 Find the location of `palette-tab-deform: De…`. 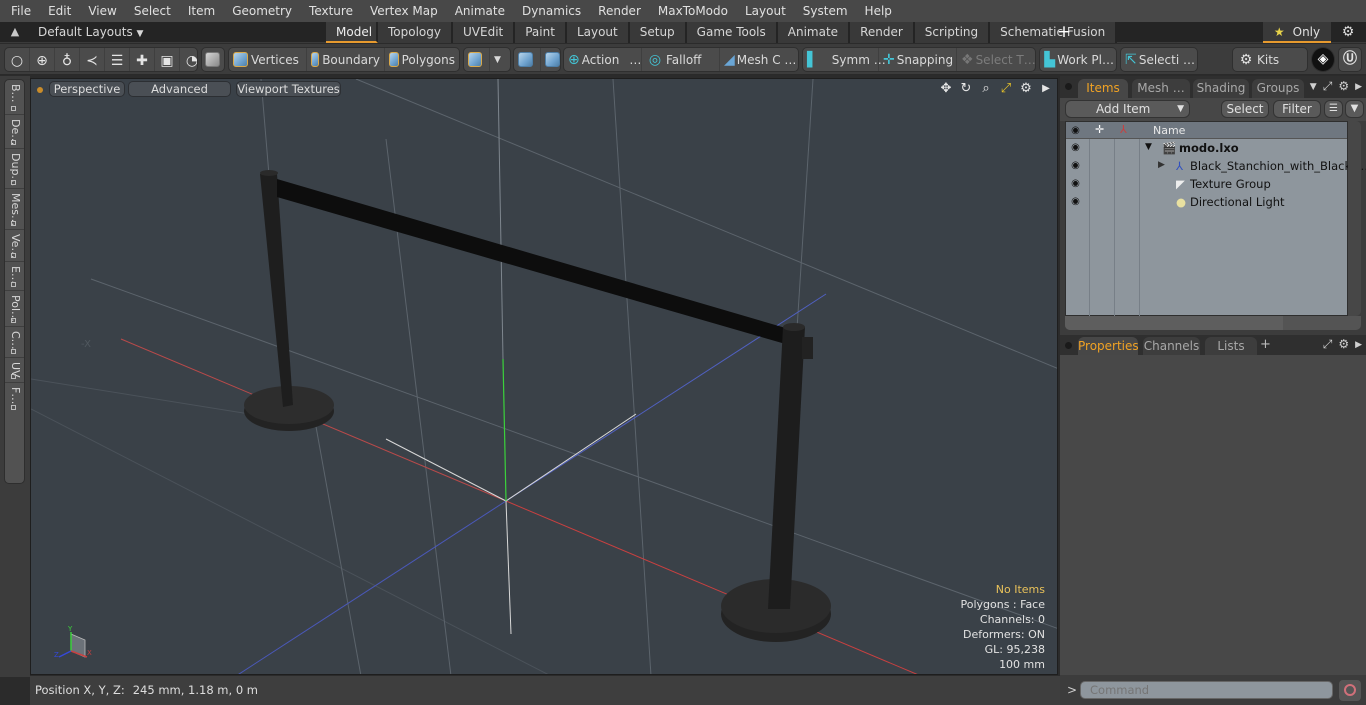

palette-tab-deform: De… is located at coordinates (14, 132).